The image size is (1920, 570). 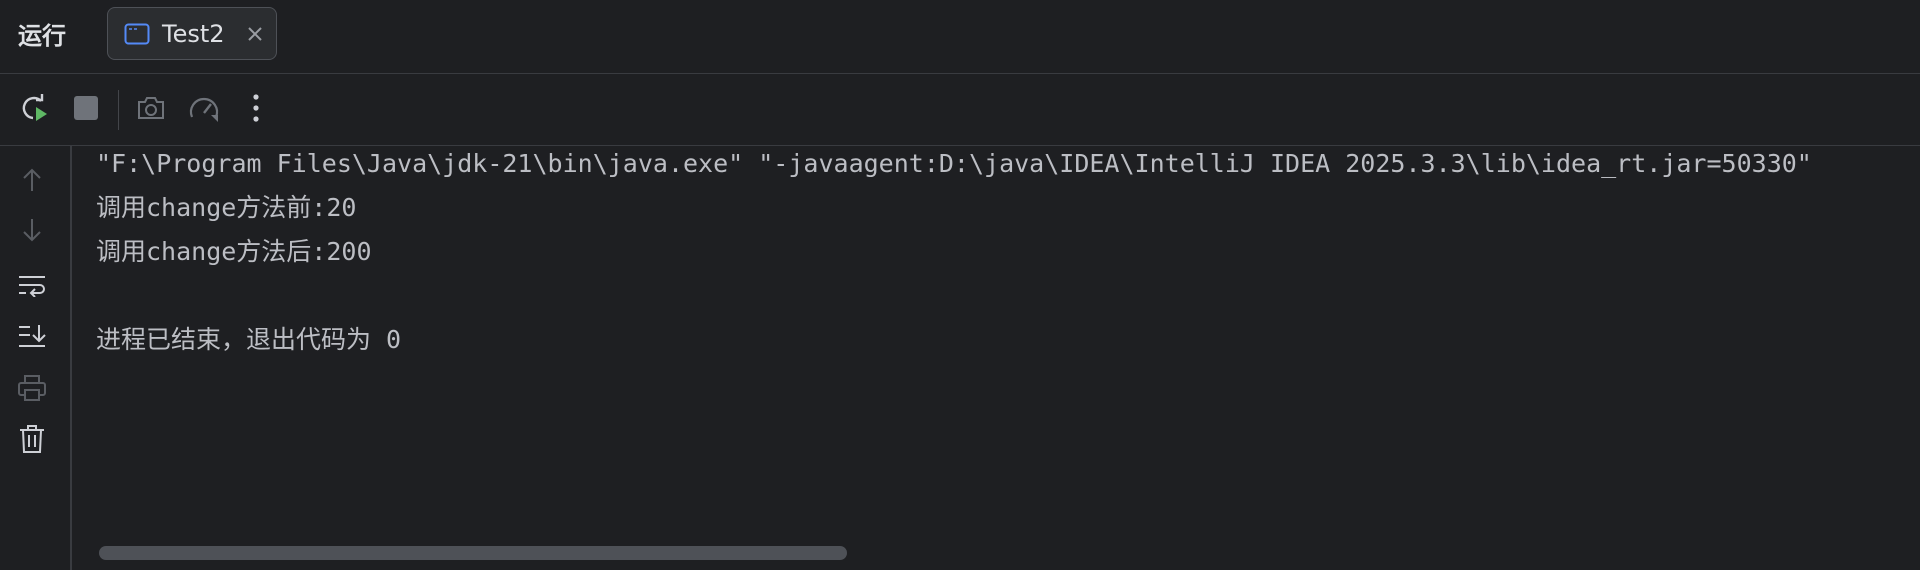 What do you see at coordinates (118, 110) in the screenshot?
I see `toolbar-separator` at bounding box center [118, 110].